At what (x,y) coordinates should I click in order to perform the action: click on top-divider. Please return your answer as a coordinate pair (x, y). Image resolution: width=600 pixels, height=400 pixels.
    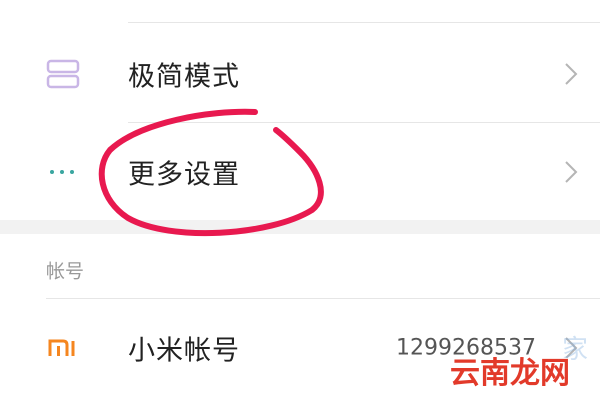
    Looking at the image, I should click on (364, 22).